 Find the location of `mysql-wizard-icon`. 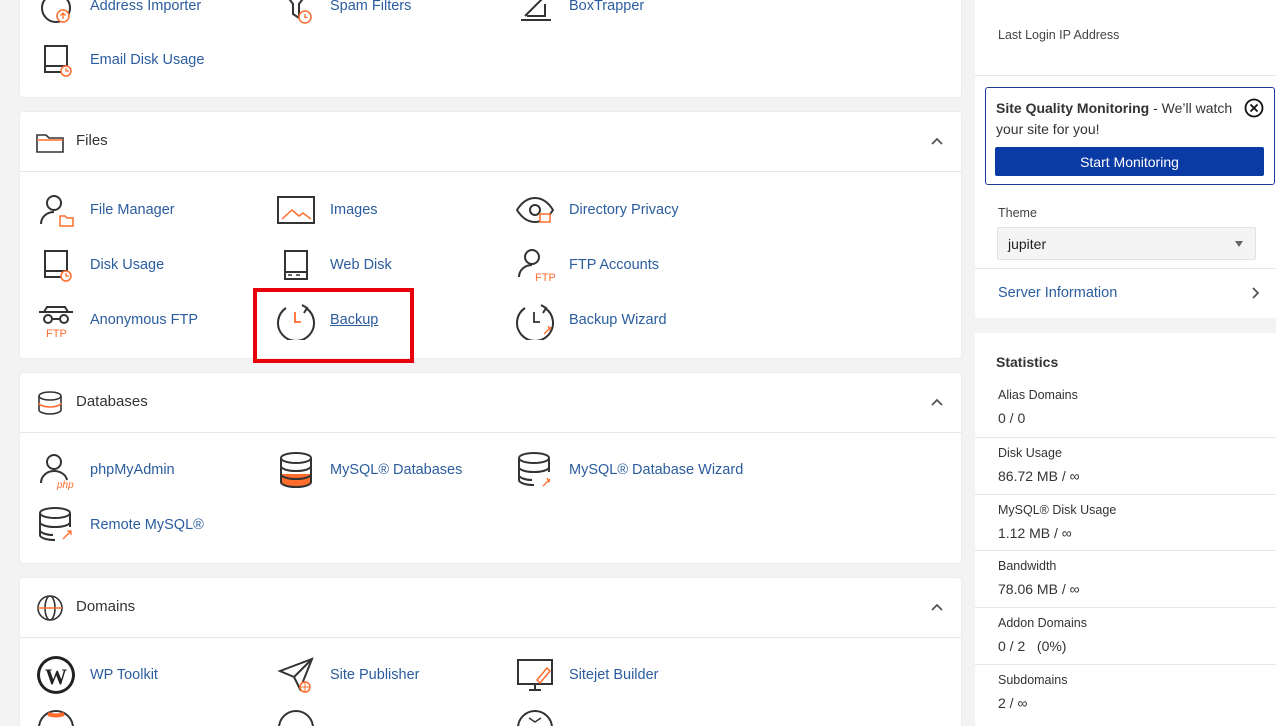

mysql-wizard-icon is located at coordinates (534, 469).